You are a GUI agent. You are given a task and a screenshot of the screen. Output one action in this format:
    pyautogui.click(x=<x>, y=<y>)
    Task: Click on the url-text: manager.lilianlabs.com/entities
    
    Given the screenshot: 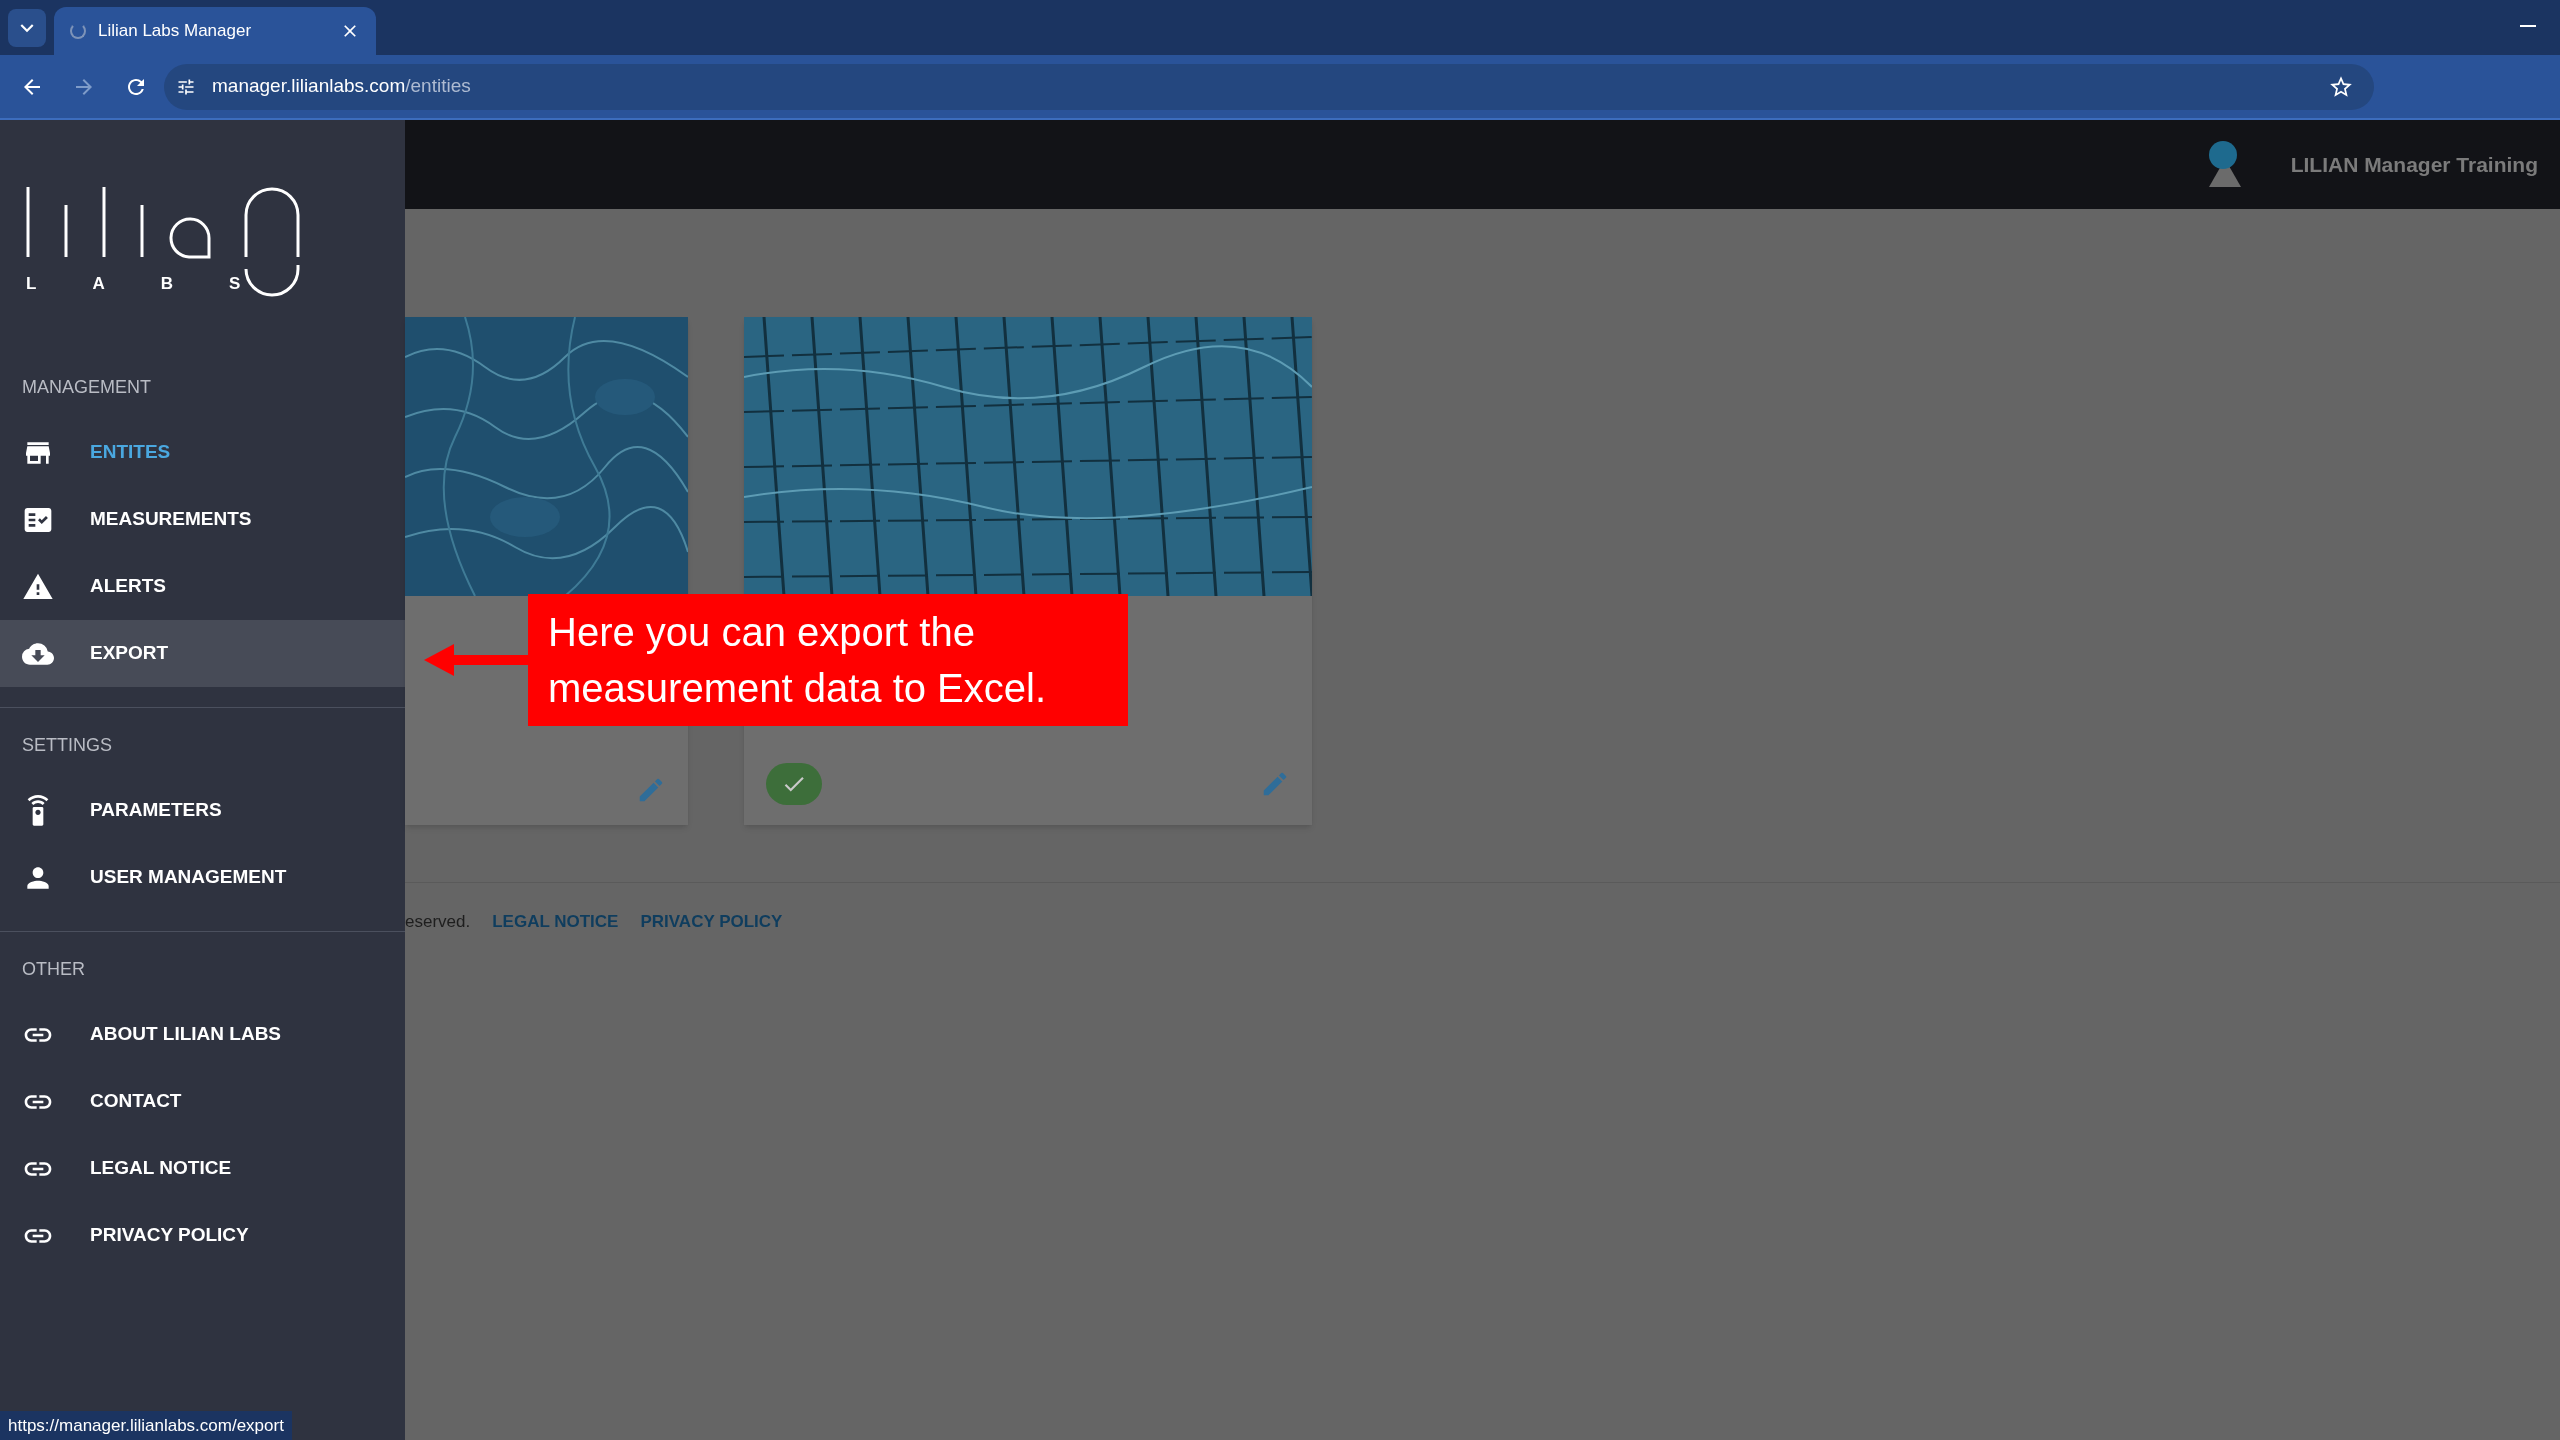 What is the action you would take?
    pyautogui.click(x=342, y=86)
    